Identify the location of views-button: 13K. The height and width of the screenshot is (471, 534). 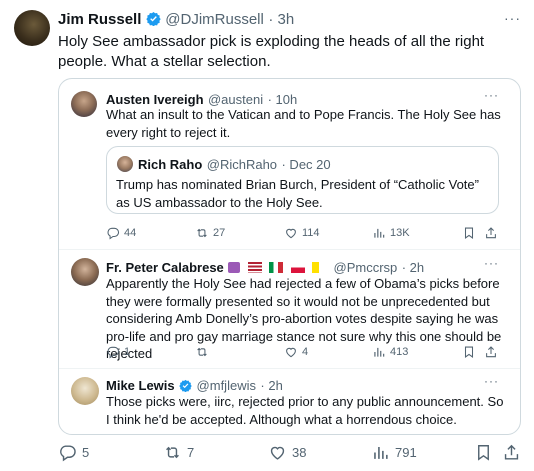
(391, 233).